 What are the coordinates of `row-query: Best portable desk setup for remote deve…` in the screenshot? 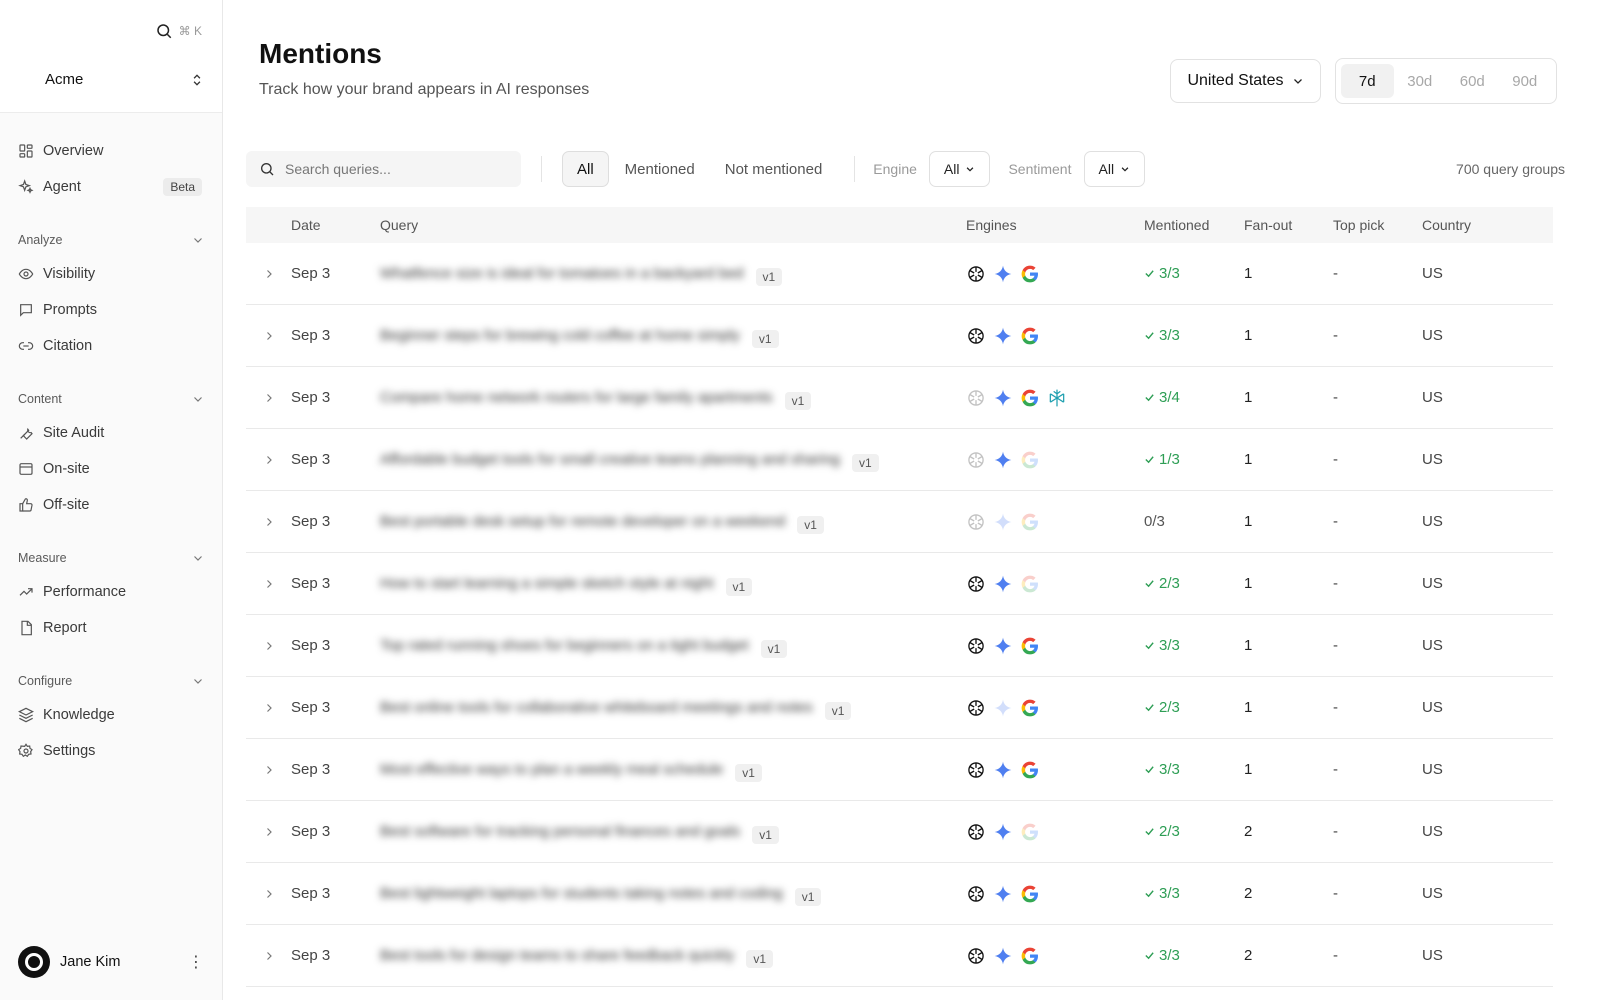 It's located at (673, 522).